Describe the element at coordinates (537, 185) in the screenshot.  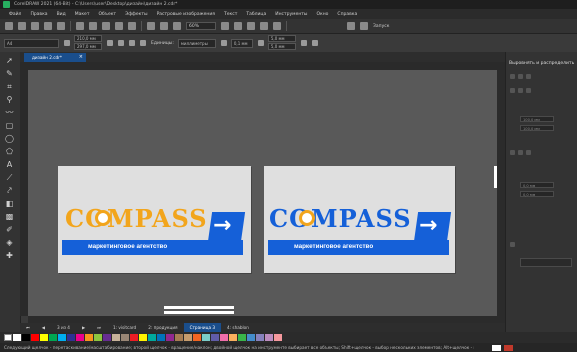
I see `docker-field-spacing-h: 0,0 мм` at that location.